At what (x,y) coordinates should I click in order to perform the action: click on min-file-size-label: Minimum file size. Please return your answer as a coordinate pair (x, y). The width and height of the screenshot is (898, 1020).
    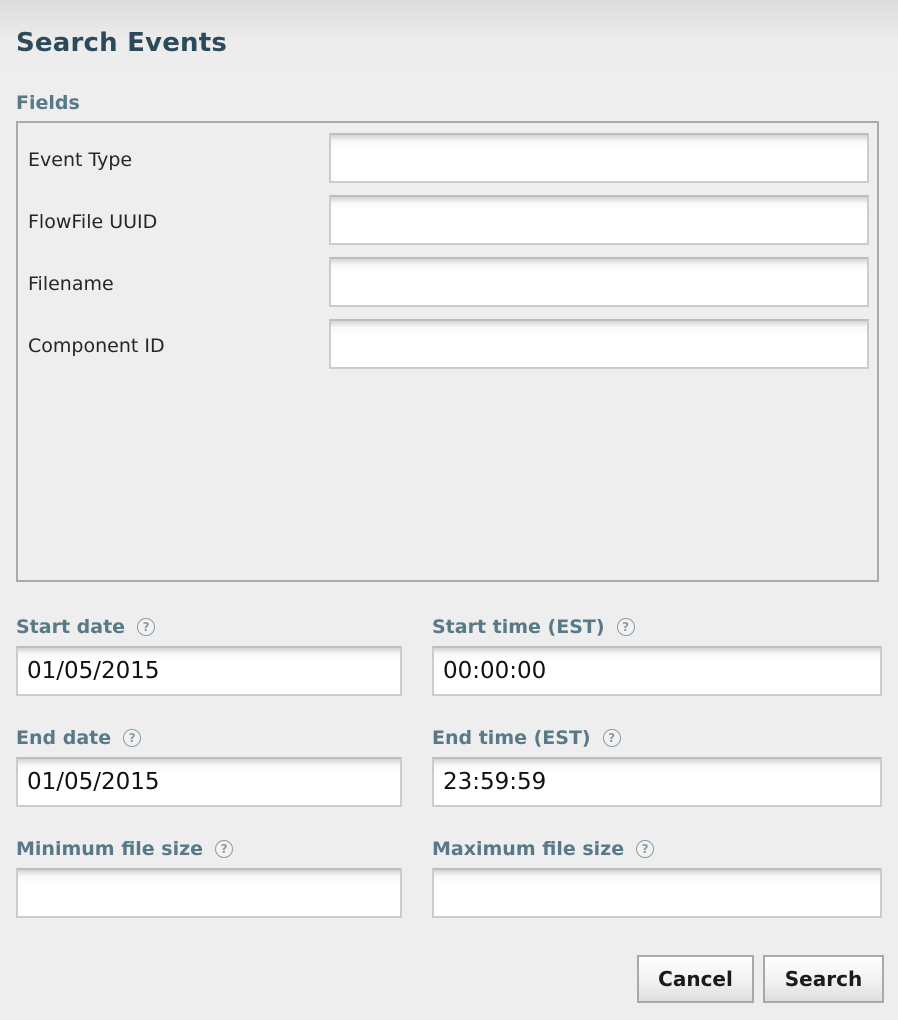
    Looking at the image, I should click on (110, 849).